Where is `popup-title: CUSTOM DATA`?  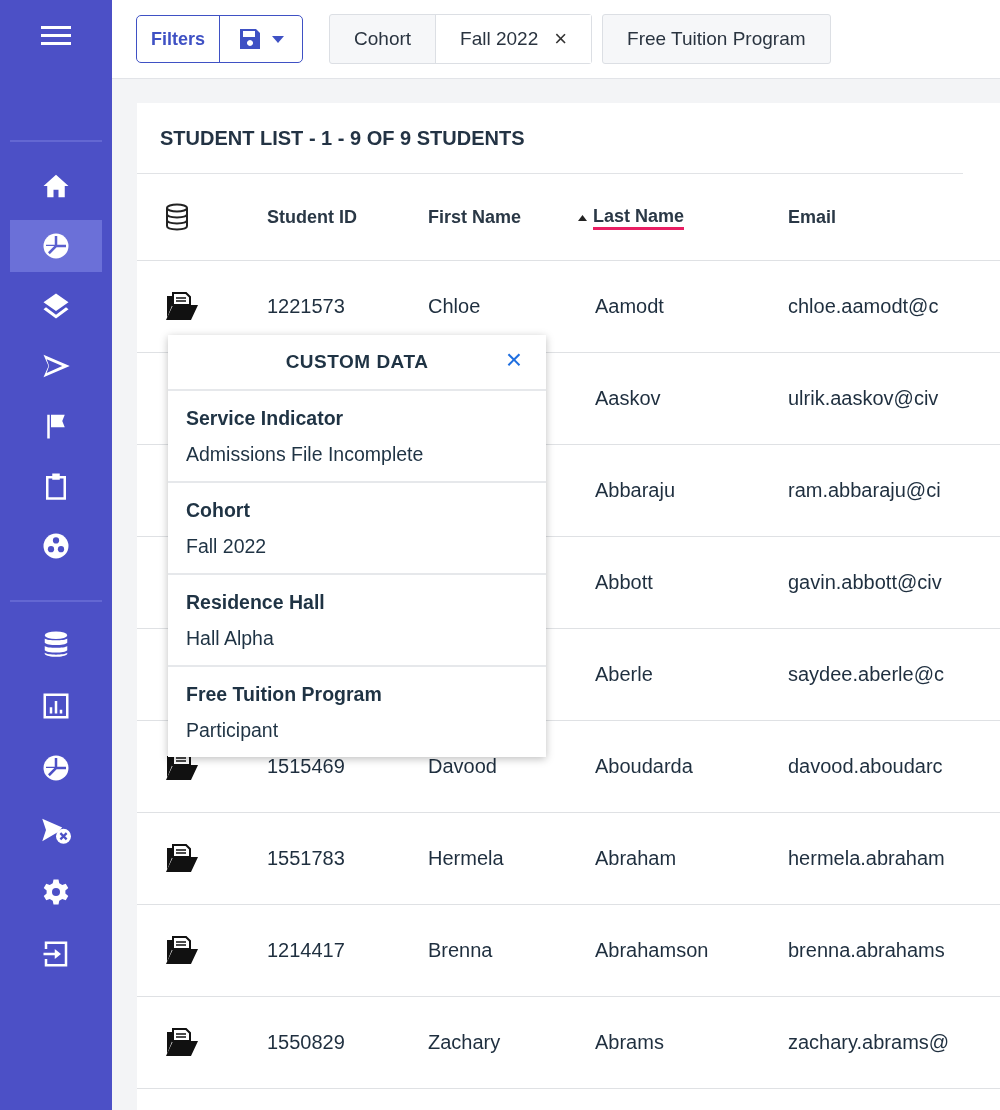 popup-title: CUSTOM DATA is located at coordinates (357, 362).